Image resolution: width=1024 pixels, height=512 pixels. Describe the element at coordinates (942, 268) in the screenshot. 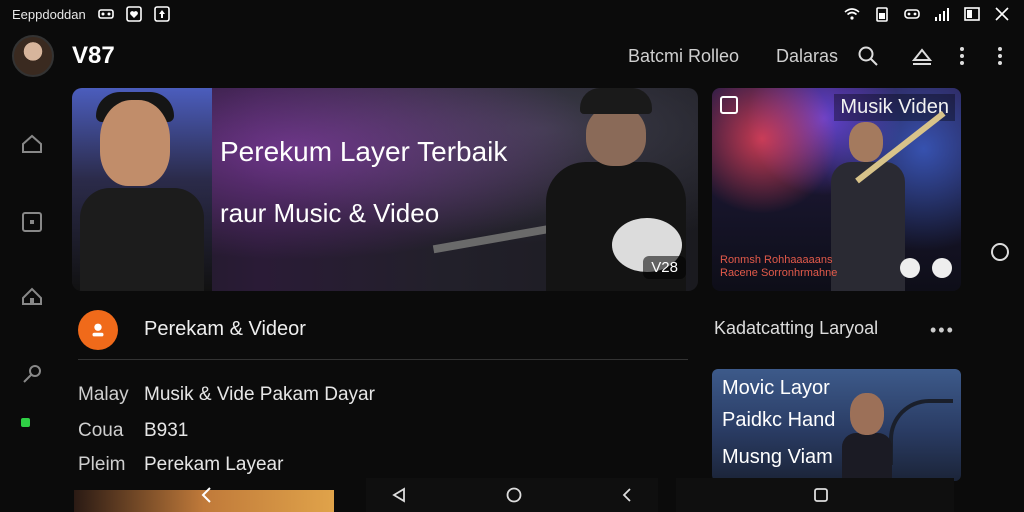

I see `settings-icon` at that location.